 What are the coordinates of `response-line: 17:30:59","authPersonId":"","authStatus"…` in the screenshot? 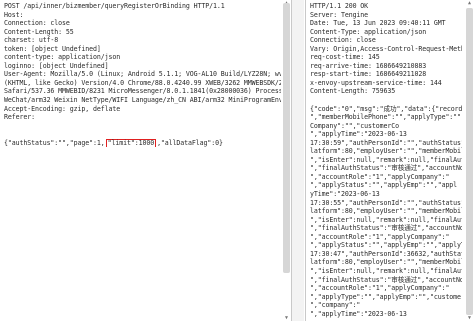 It's located at (386, 142).